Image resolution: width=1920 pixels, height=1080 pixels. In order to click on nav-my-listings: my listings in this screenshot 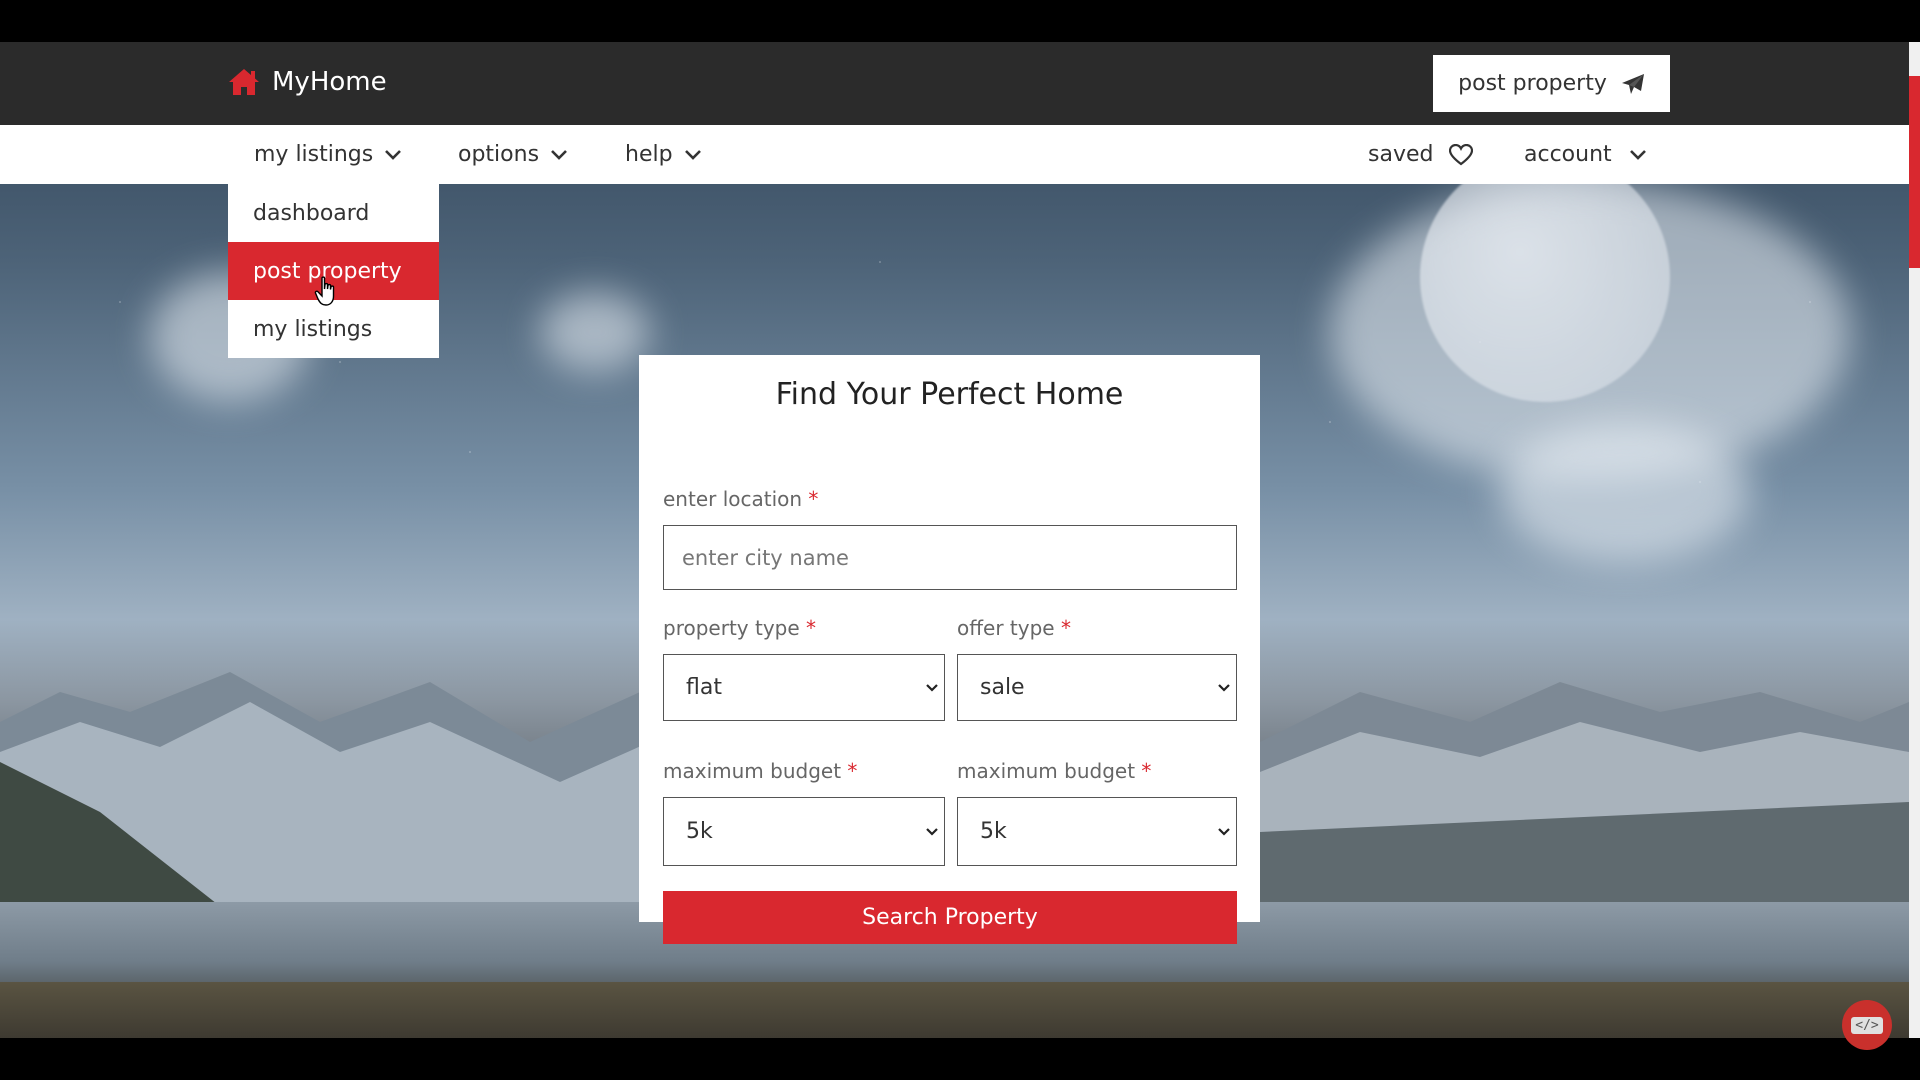, I will do `click(328, 154)`.